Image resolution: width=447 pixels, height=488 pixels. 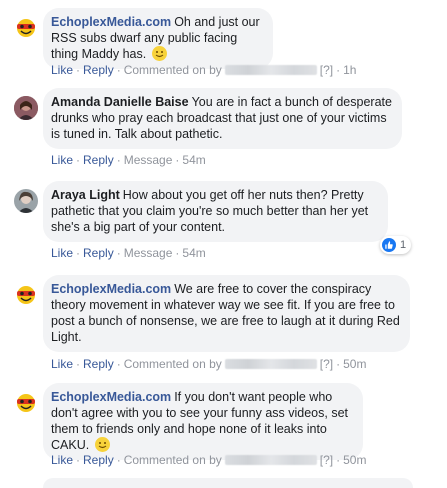 What do you see at coordinates (349, 70) in the screenshot?
I see `timestamp: 1h` at bounding box center [349, 70].